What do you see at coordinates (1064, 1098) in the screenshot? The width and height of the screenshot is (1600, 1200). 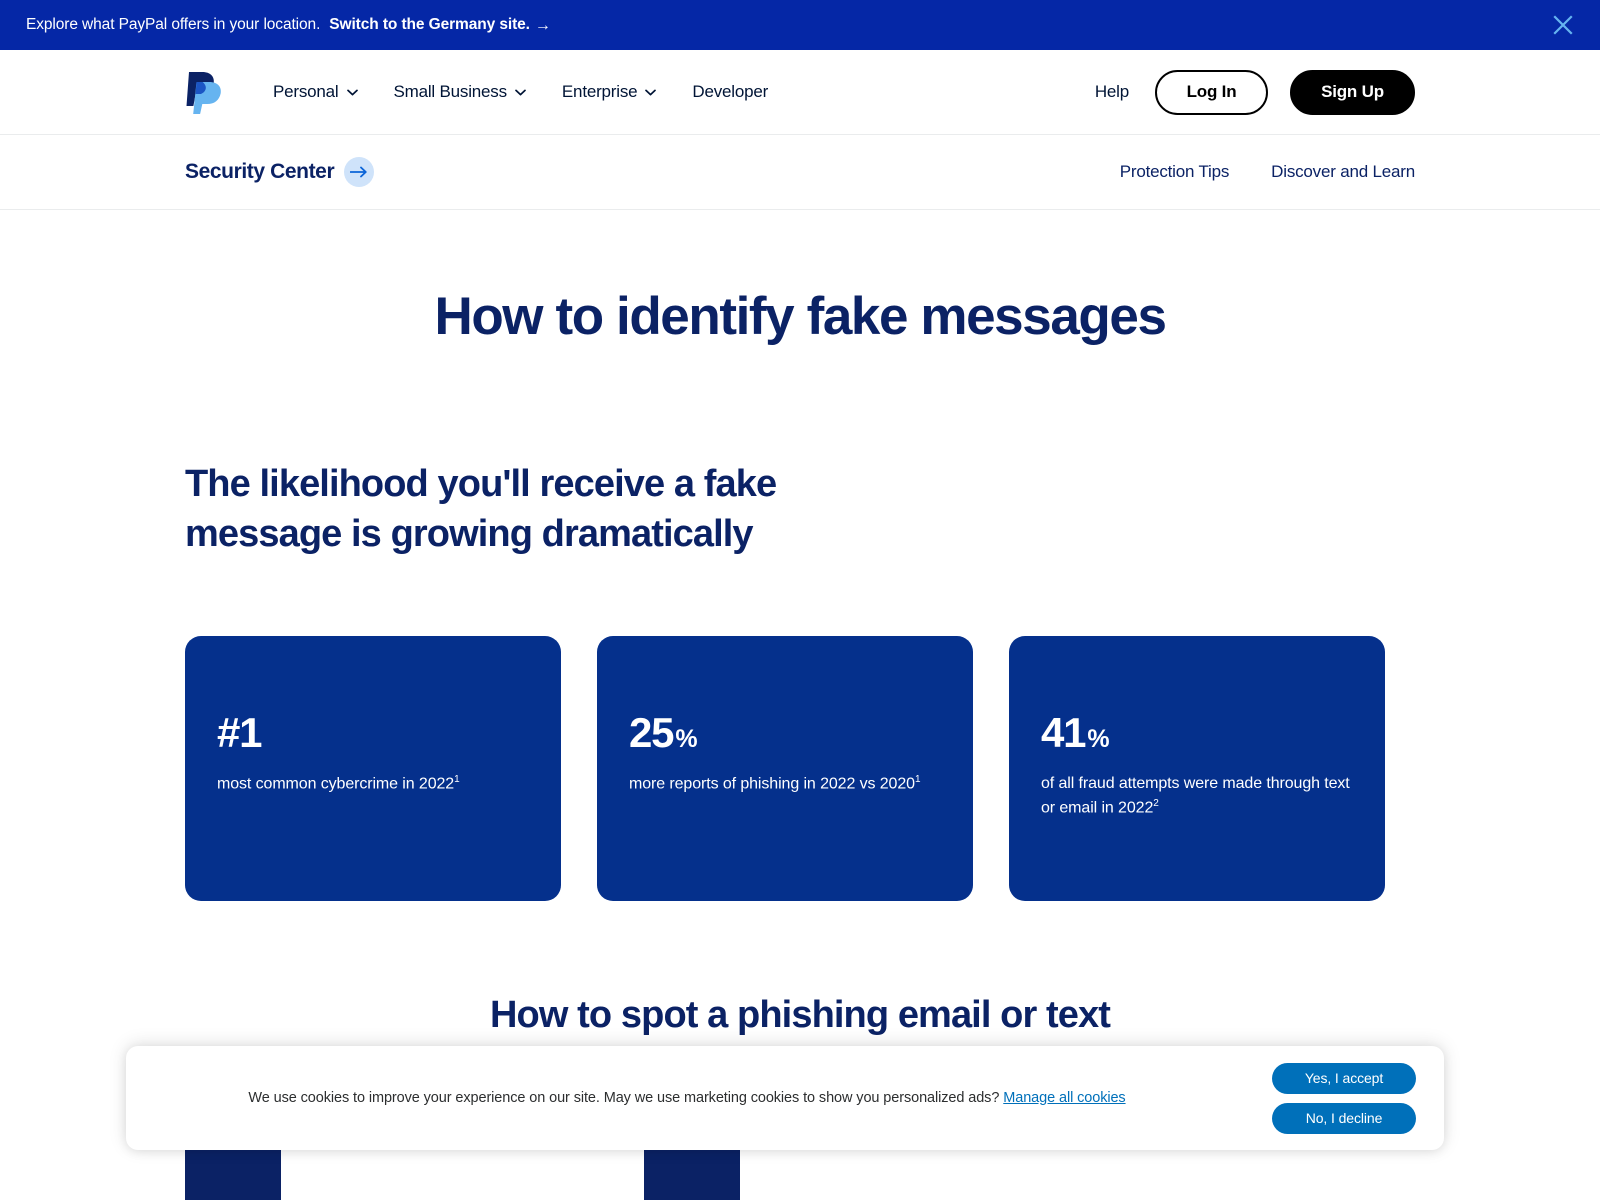 I see `manage-all-cookies-link: Manage all cookies` at bounding box center [1064, 1098].